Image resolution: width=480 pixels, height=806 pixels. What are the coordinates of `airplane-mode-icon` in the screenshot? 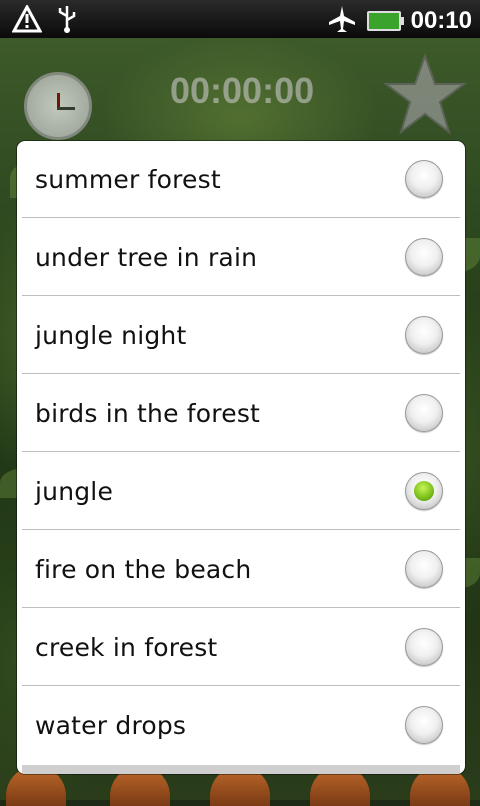 It's located at (342, 21).